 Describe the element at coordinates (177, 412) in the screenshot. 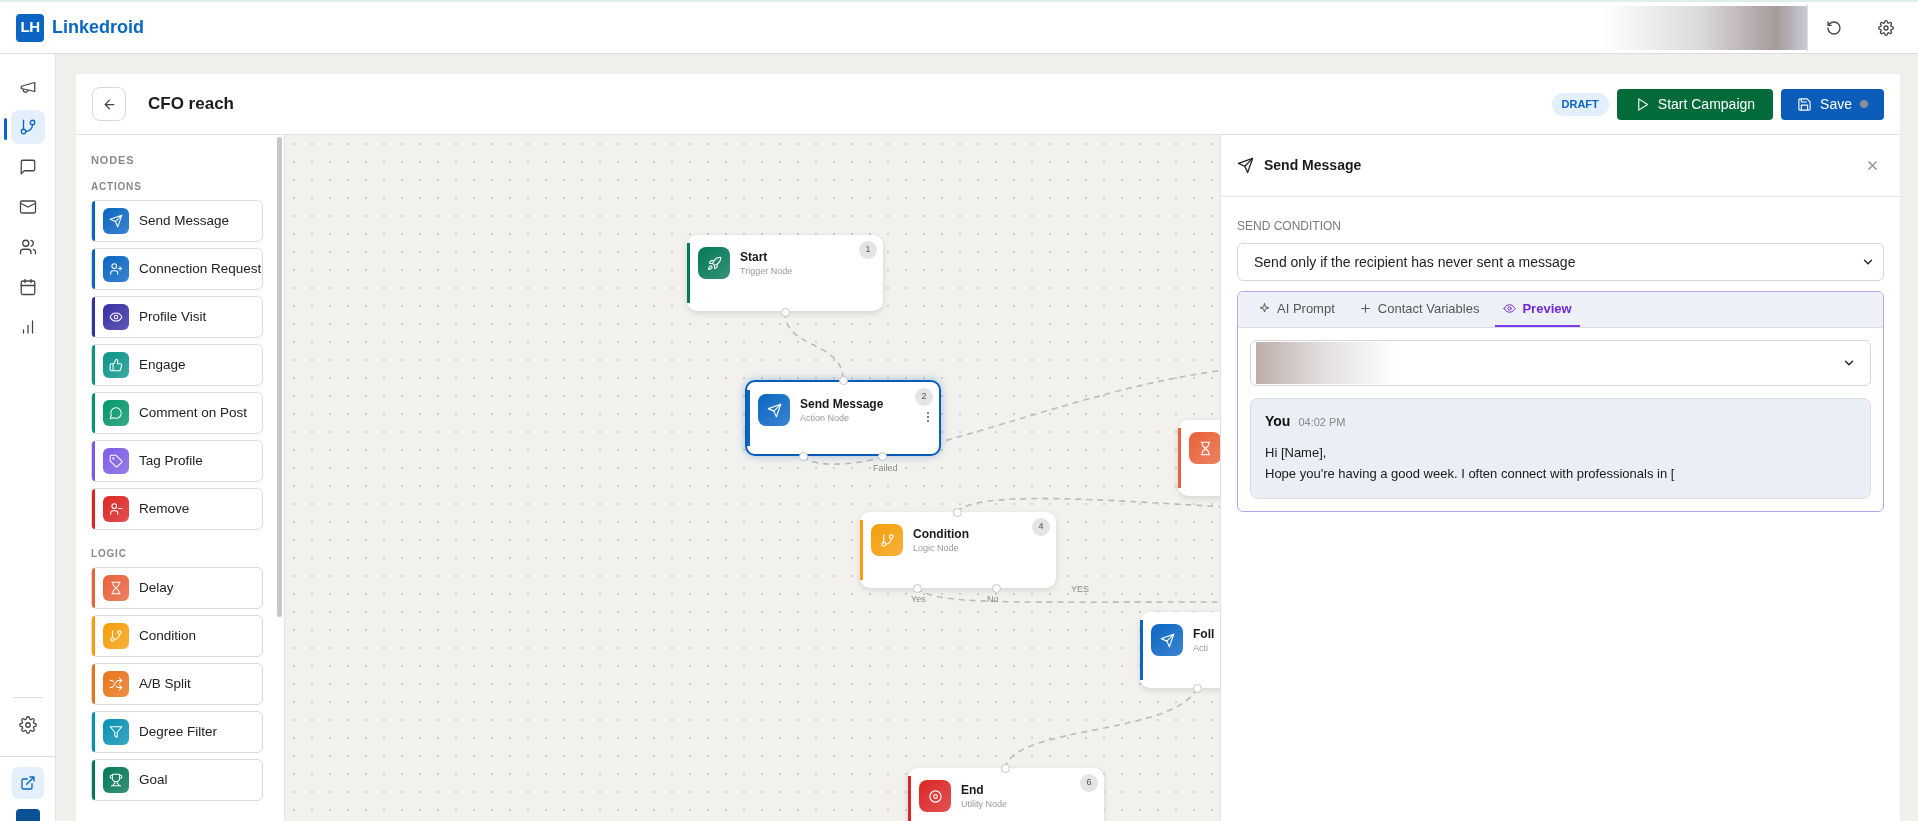

I see `node-palette-item: Comment on Post` at that location.